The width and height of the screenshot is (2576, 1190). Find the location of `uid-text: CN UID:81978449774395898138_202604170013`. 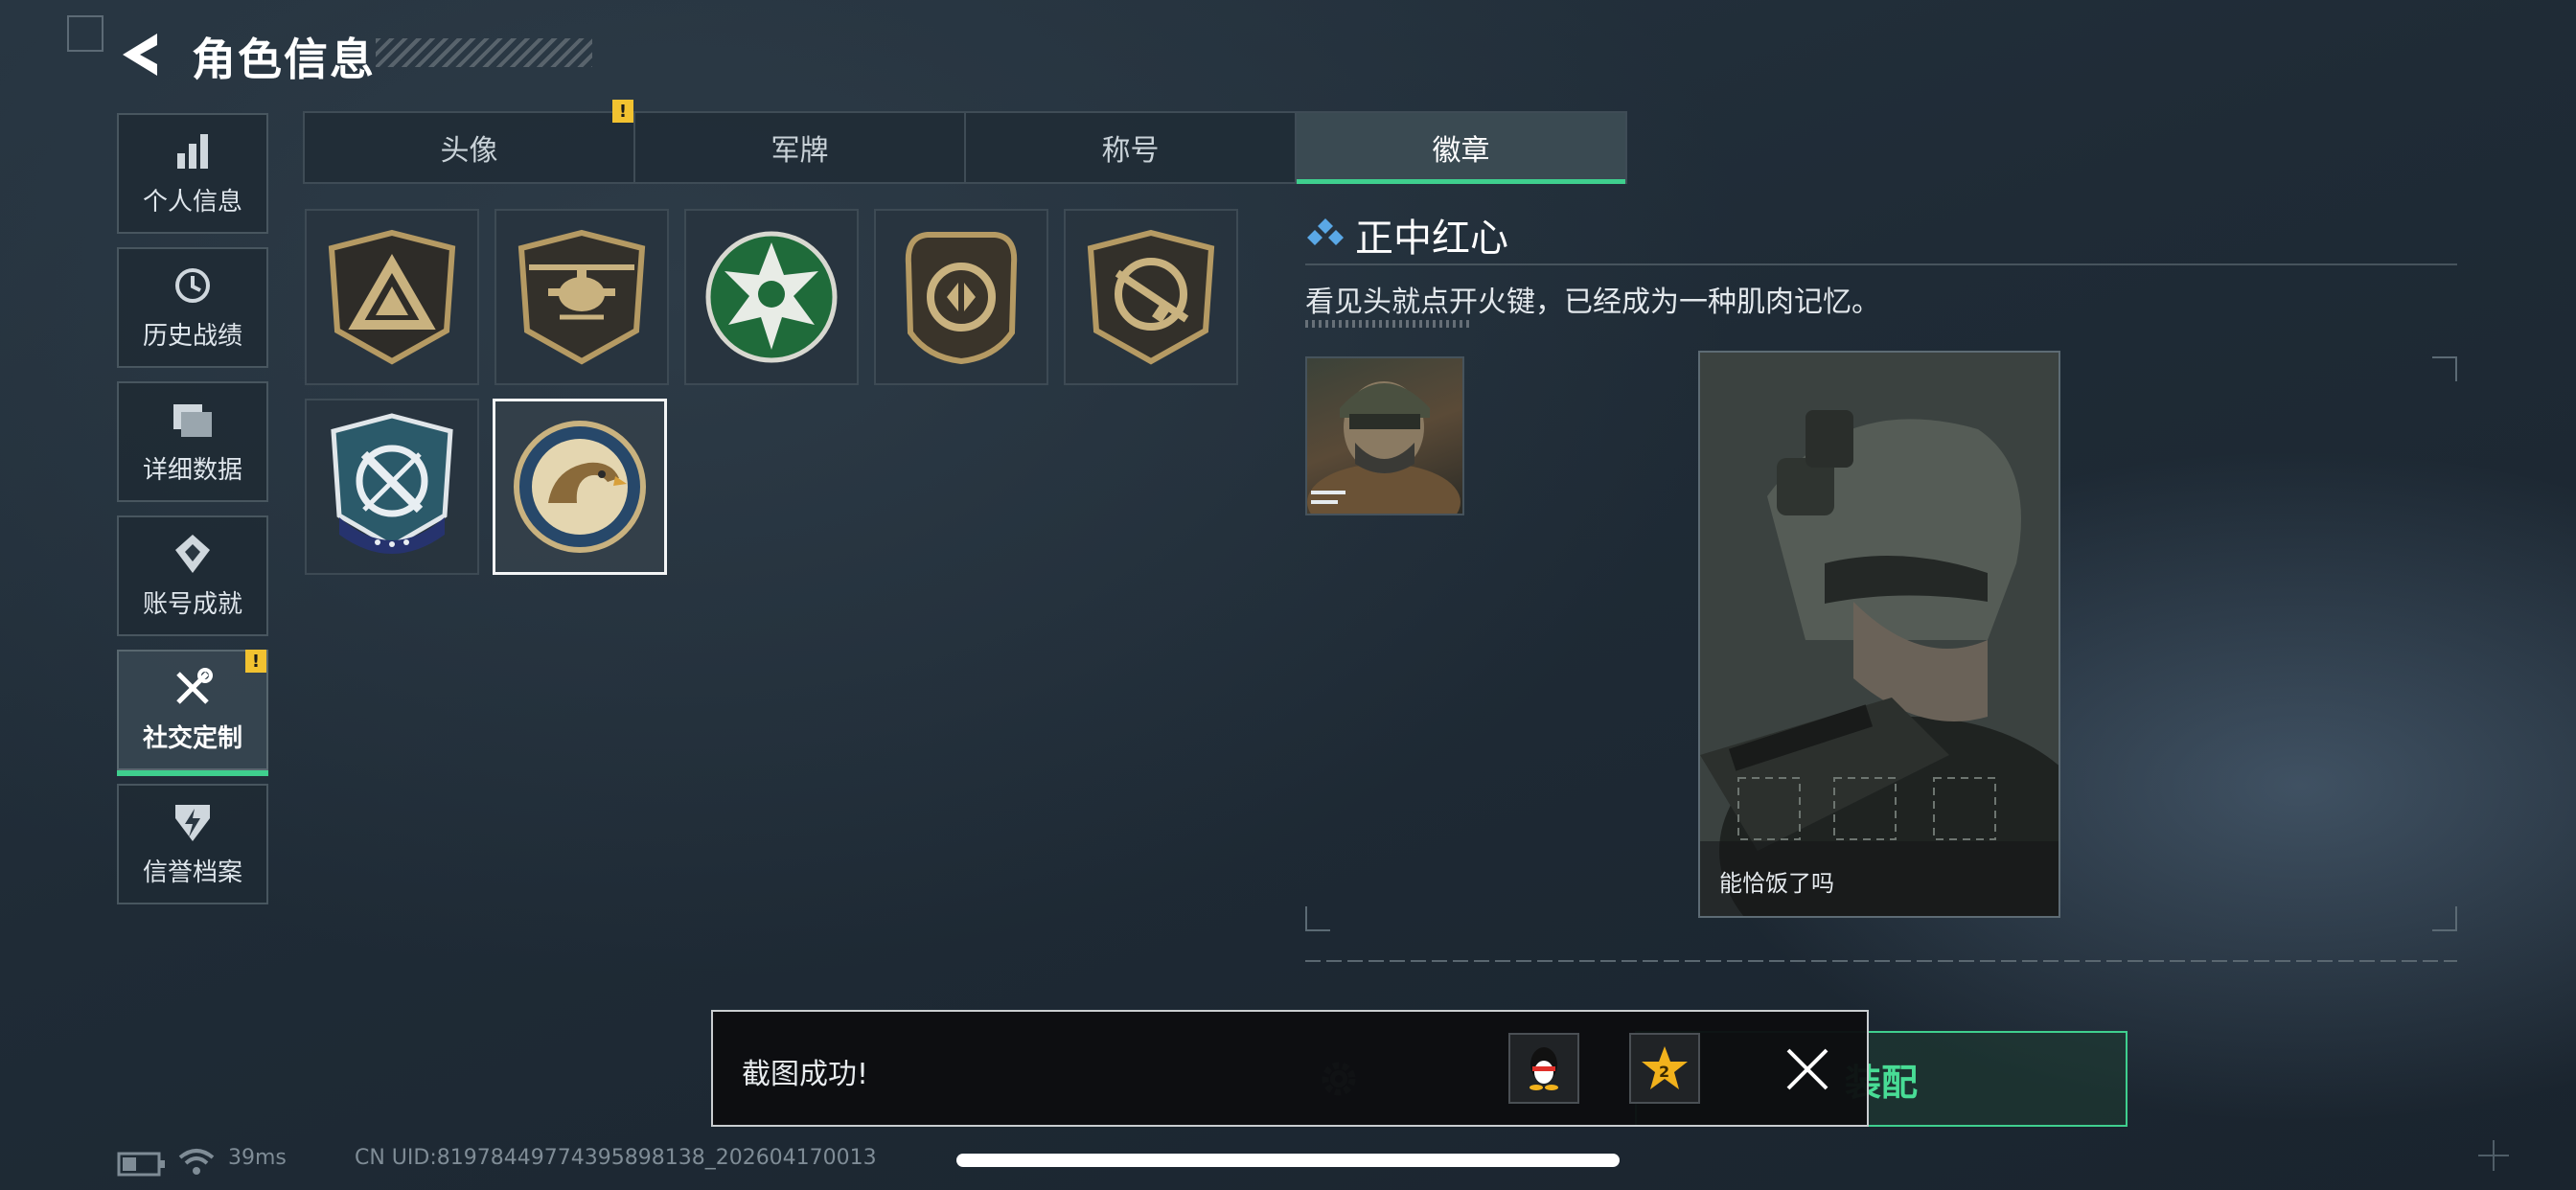

uid-text: CN UID:81978449774395898138_202604170013 is located at coordinates (616, 1158).